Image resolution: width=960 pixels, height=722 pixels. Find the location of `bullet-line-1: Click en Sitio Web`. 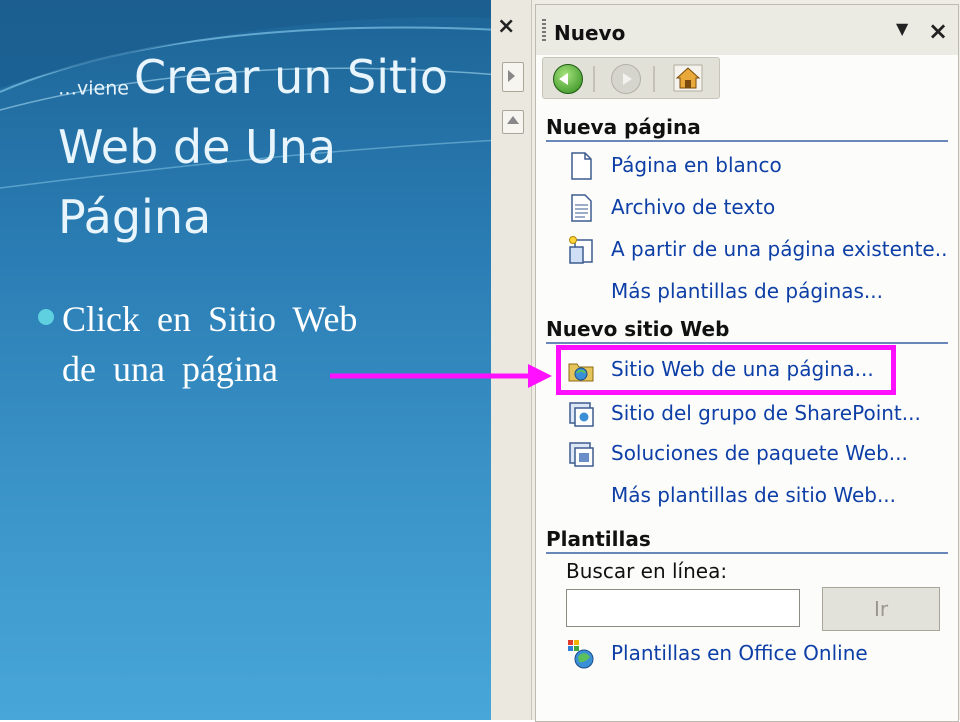

bullet-line-1: Click en Sitio Web is located at coordinates (210, 319).